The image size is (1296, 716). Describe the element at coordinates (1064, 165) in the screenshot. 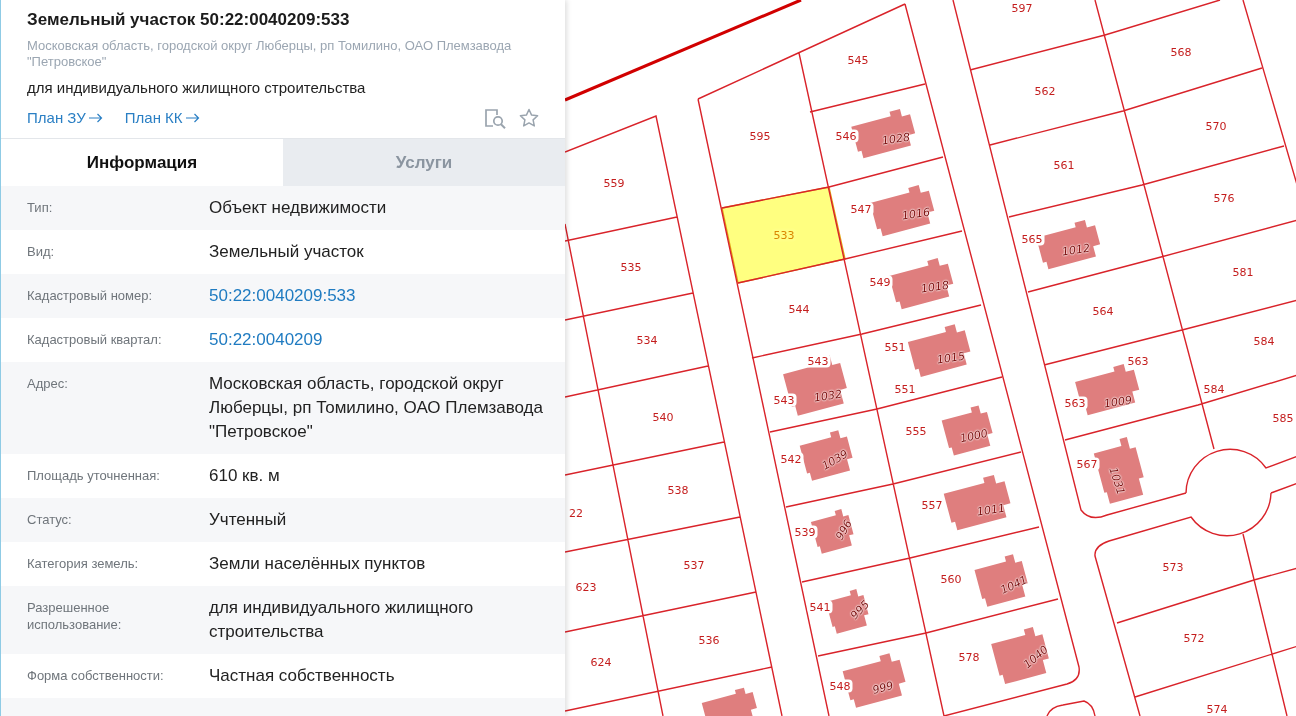

I see `parcel-number: 561` at that location.